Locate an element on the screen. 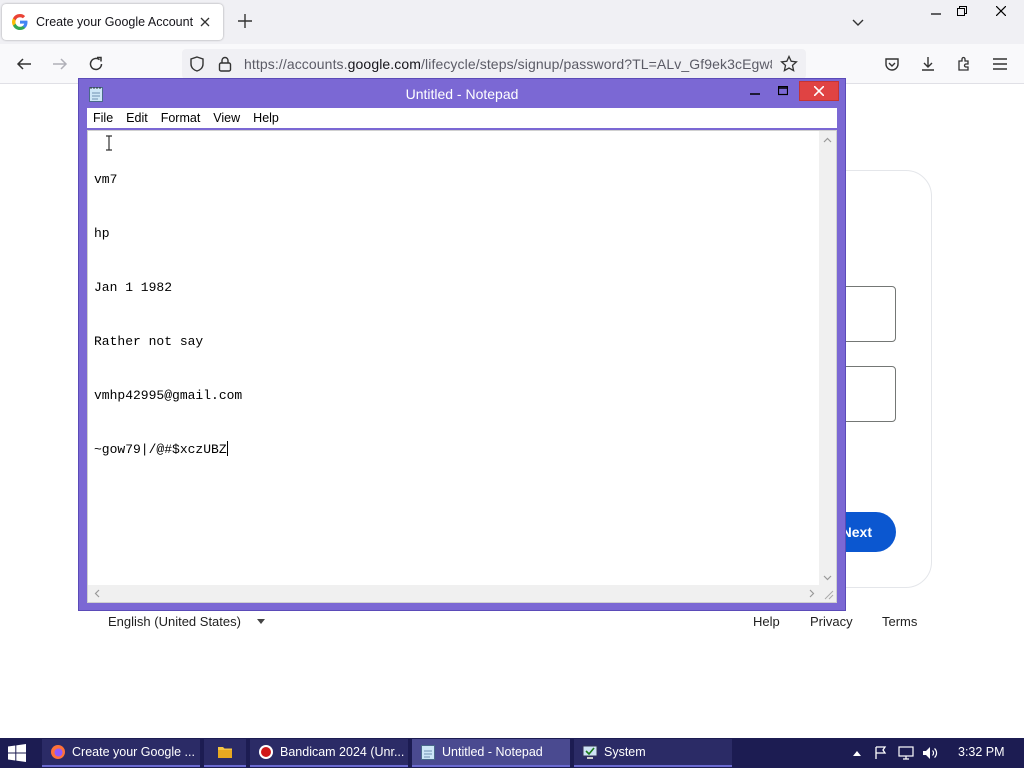 Image resolution: width=1024 pixels, height=768 pixels. forward-arrow-icon is located at coordinates (60, 64).